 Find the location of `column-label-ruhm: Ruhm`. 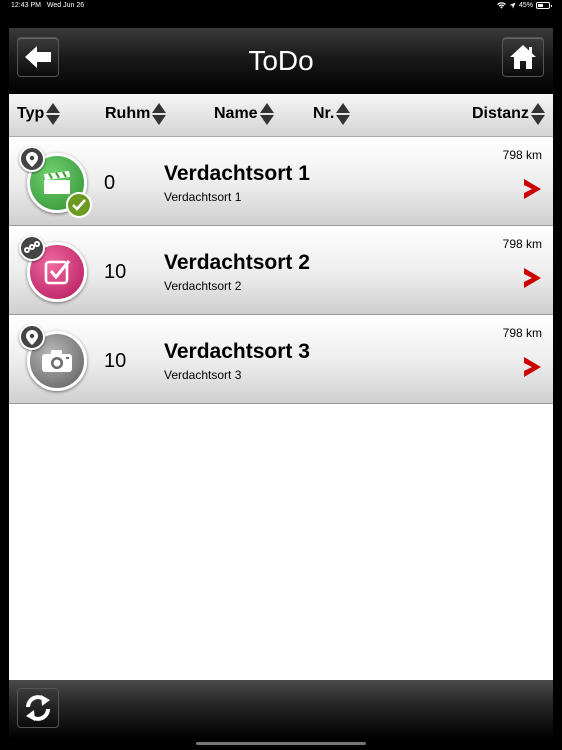

column-label-ruhm: Ruhm is located at coordinates (128, 113).